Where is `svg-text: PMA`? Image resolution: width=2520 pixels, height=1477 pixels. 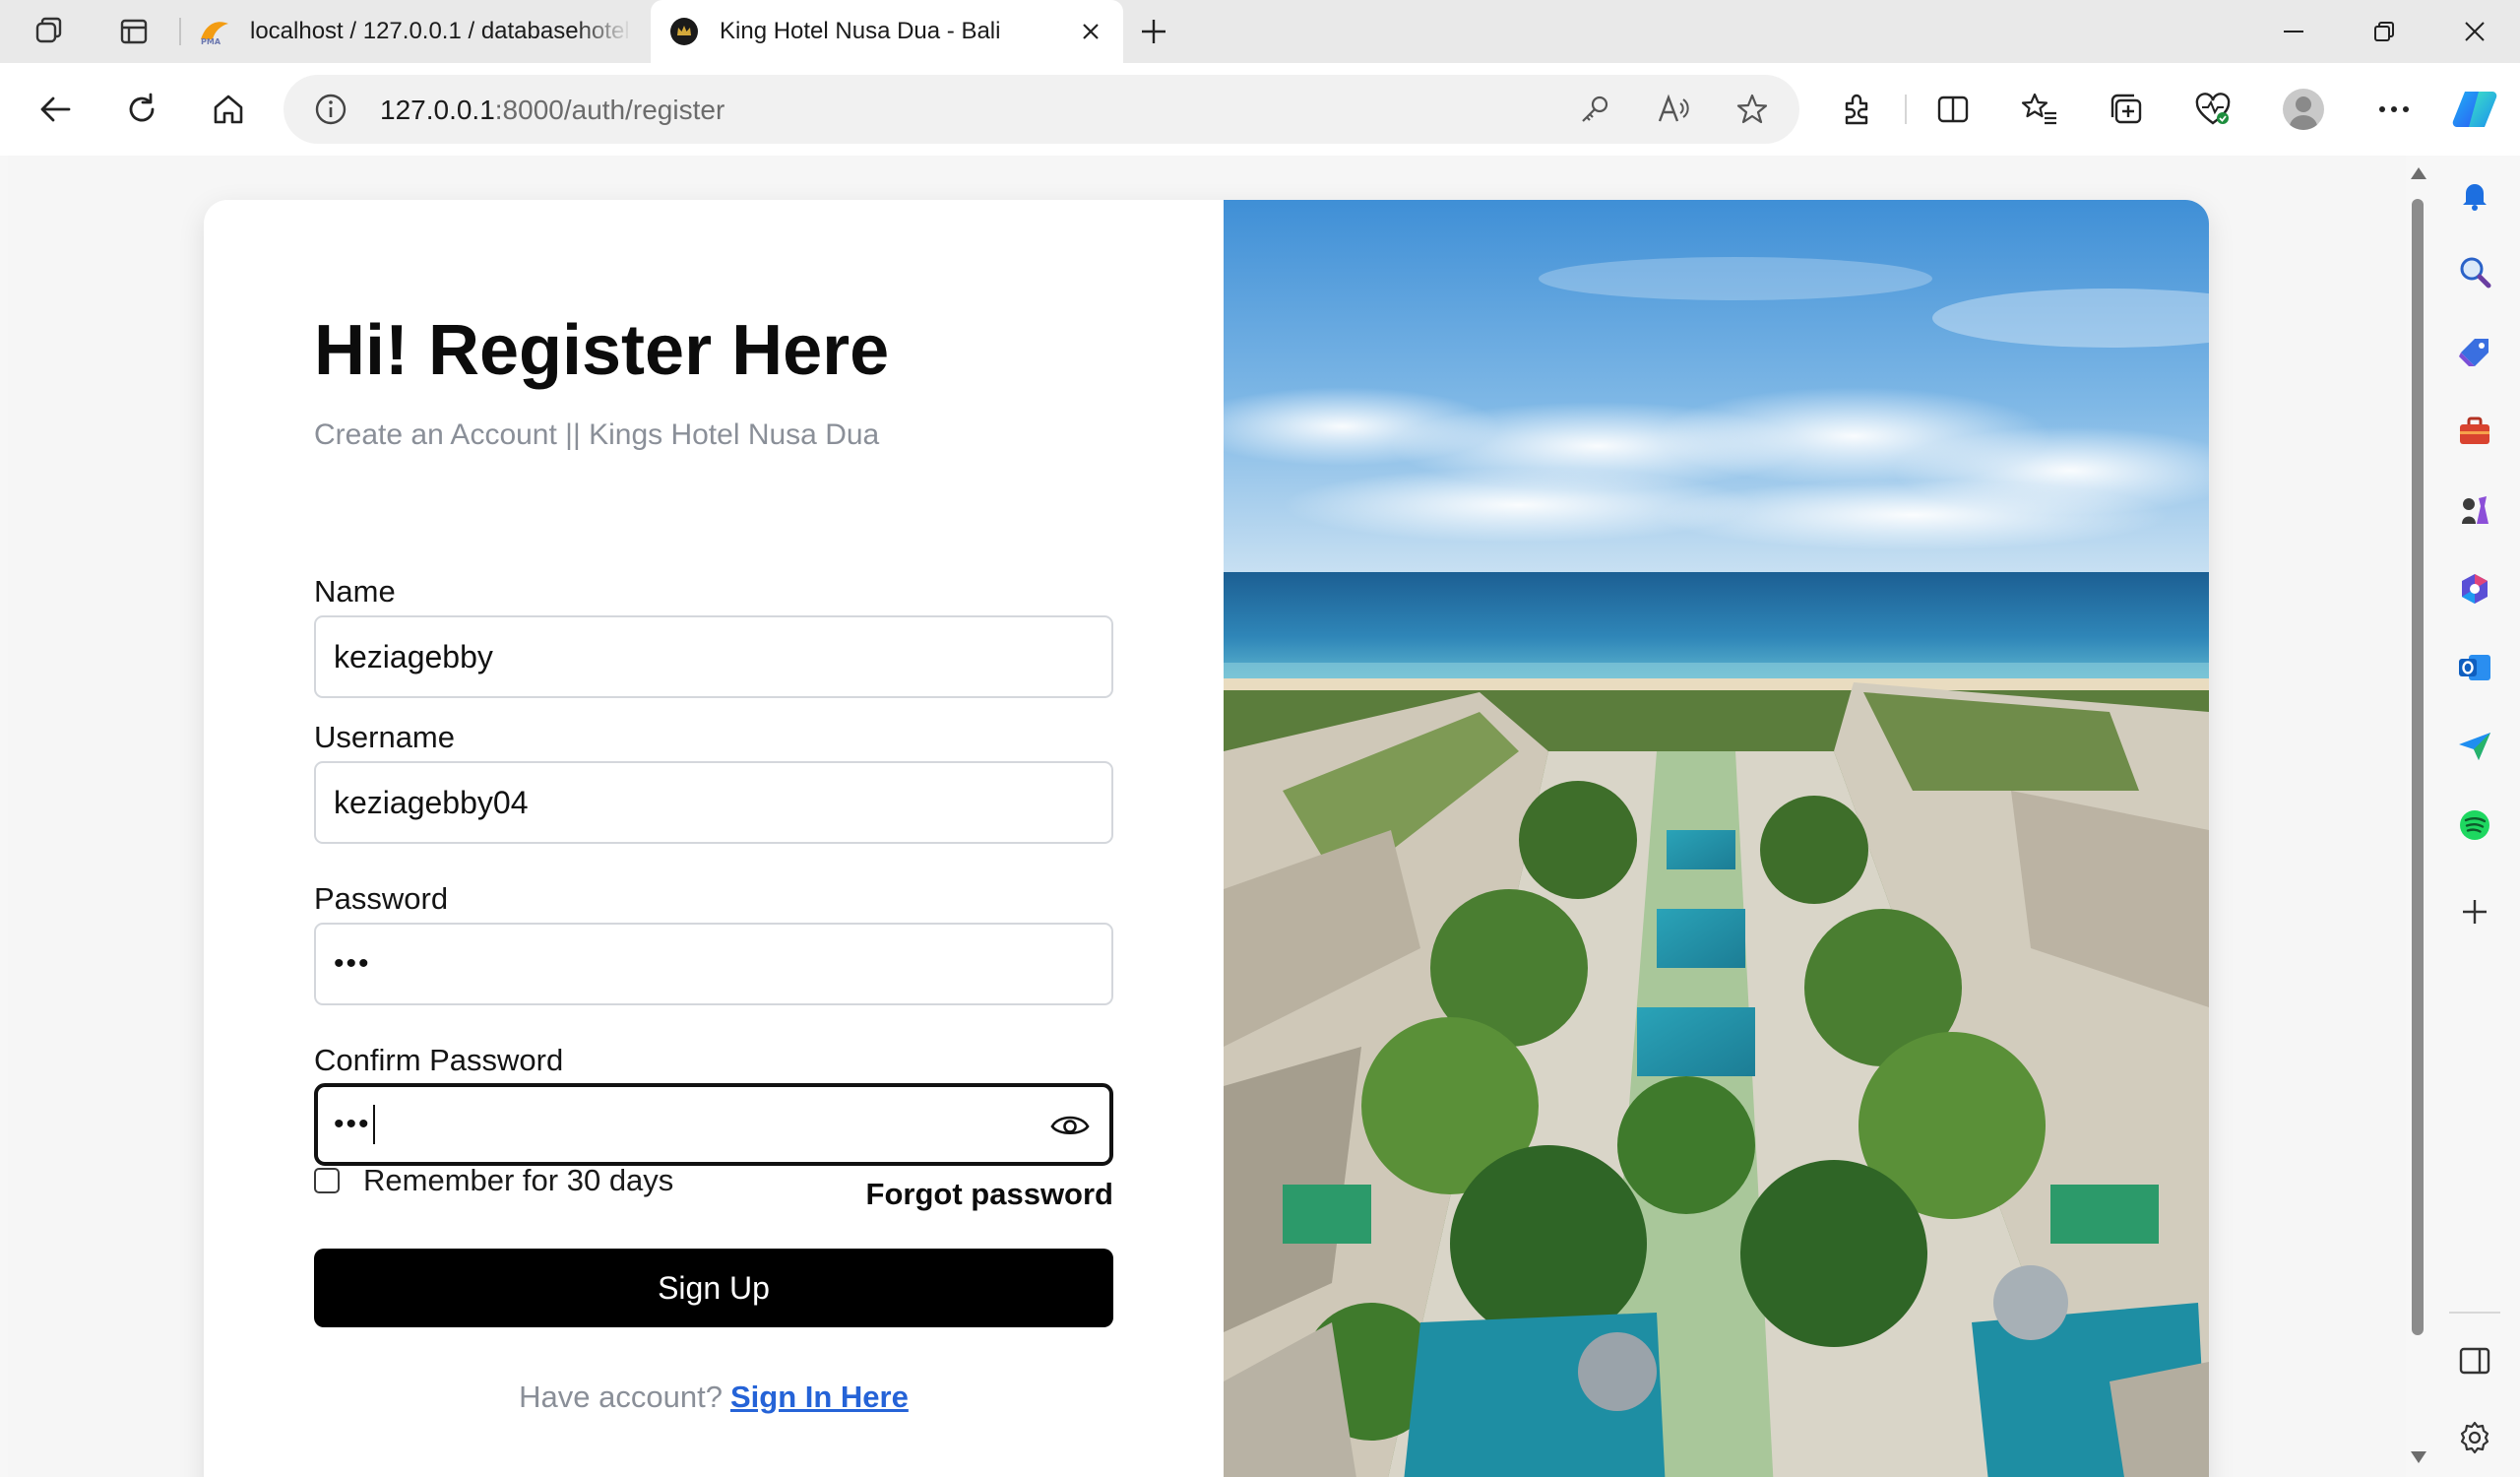 svg-text: PMA is located at coordinates (211, 41).